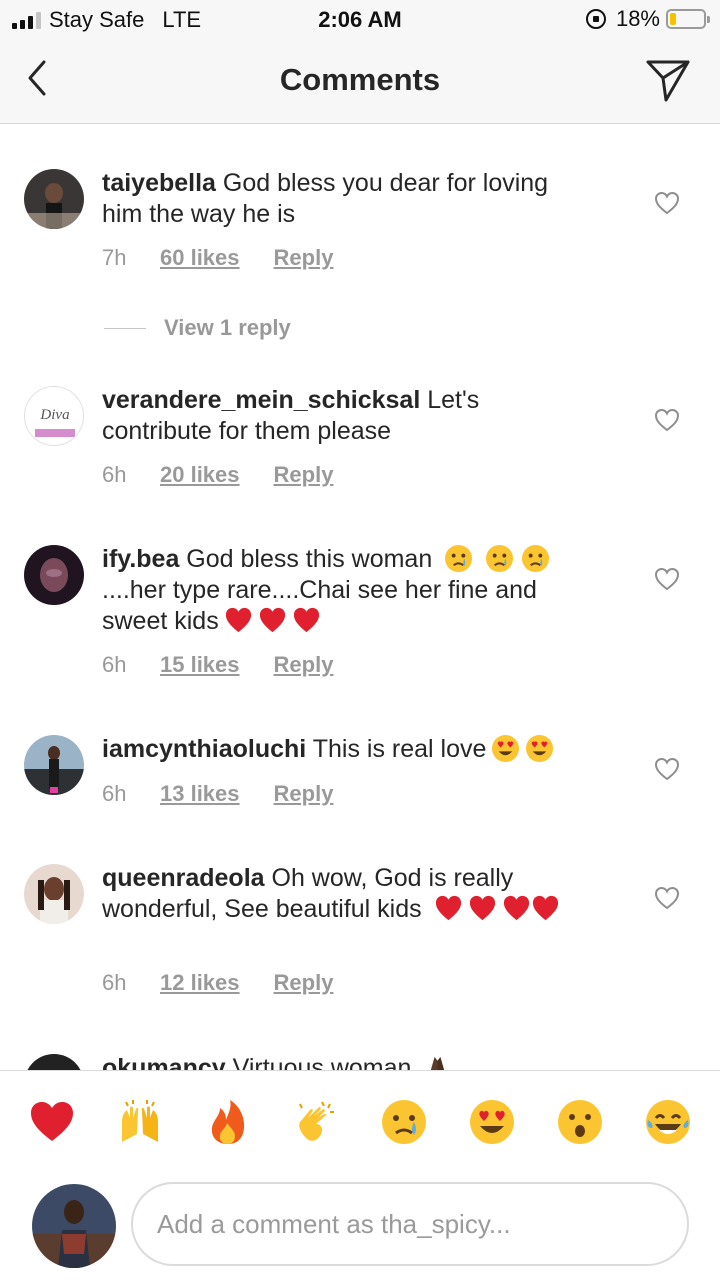 The width and height of the screenshot is (720, 1280). Describe the element at coordinates (204, 749) in the screenshot. I see `comment-username: iamcynthiaoluchi` at that location.